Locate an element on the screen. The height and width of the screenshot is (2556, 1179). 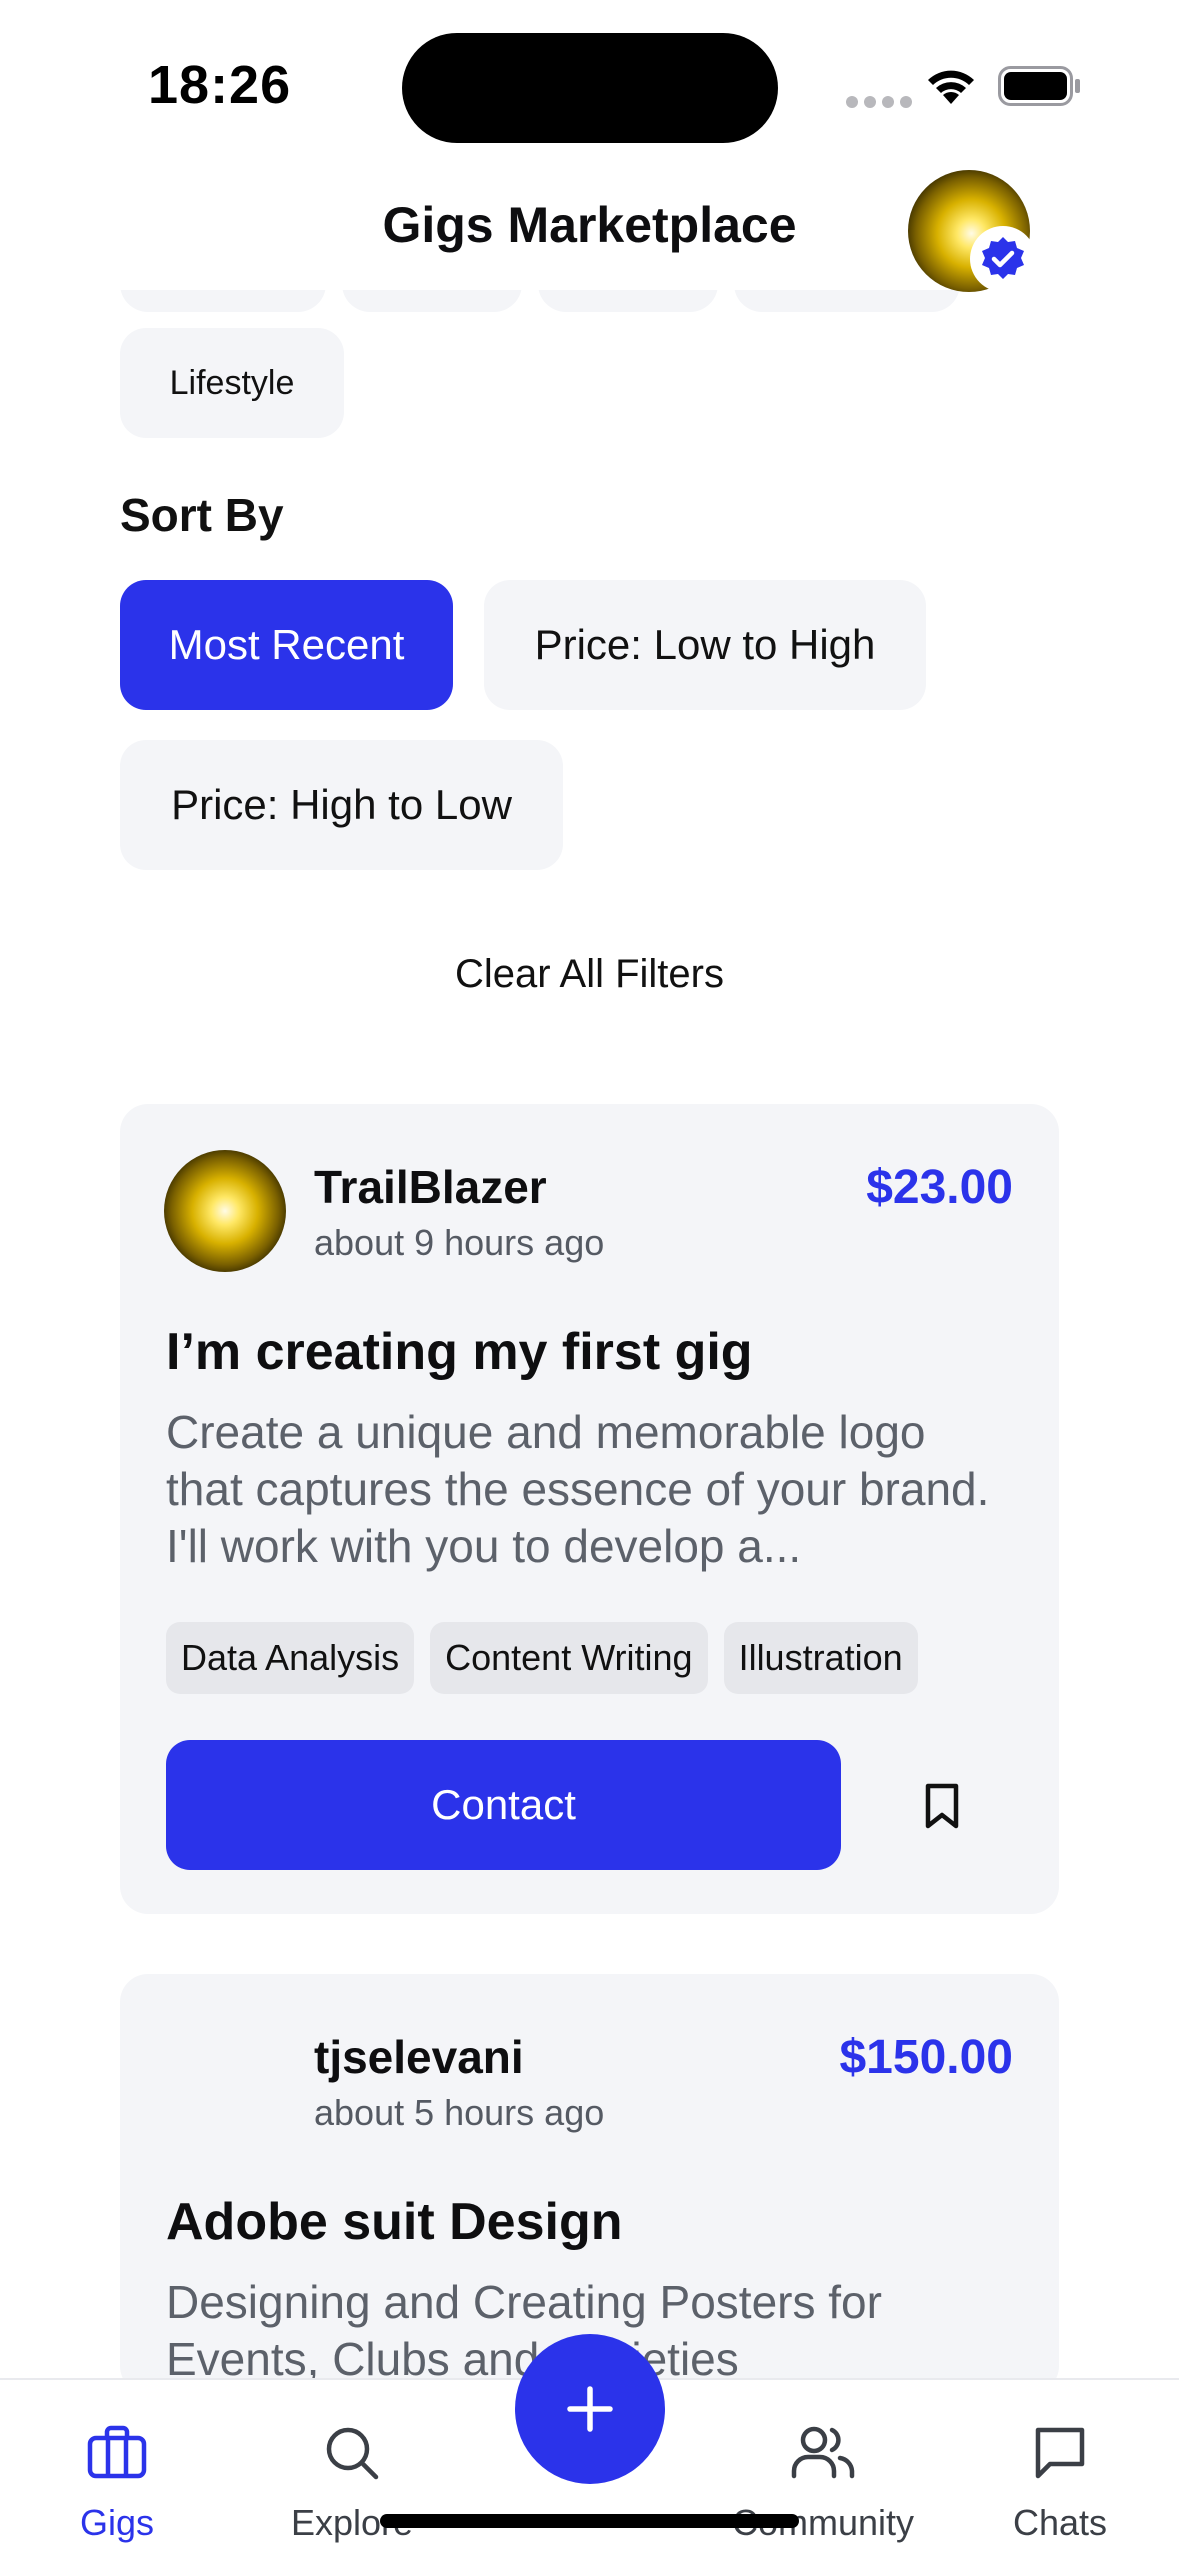
gig-price: $150.00 is located at coordinates (926, 2057).